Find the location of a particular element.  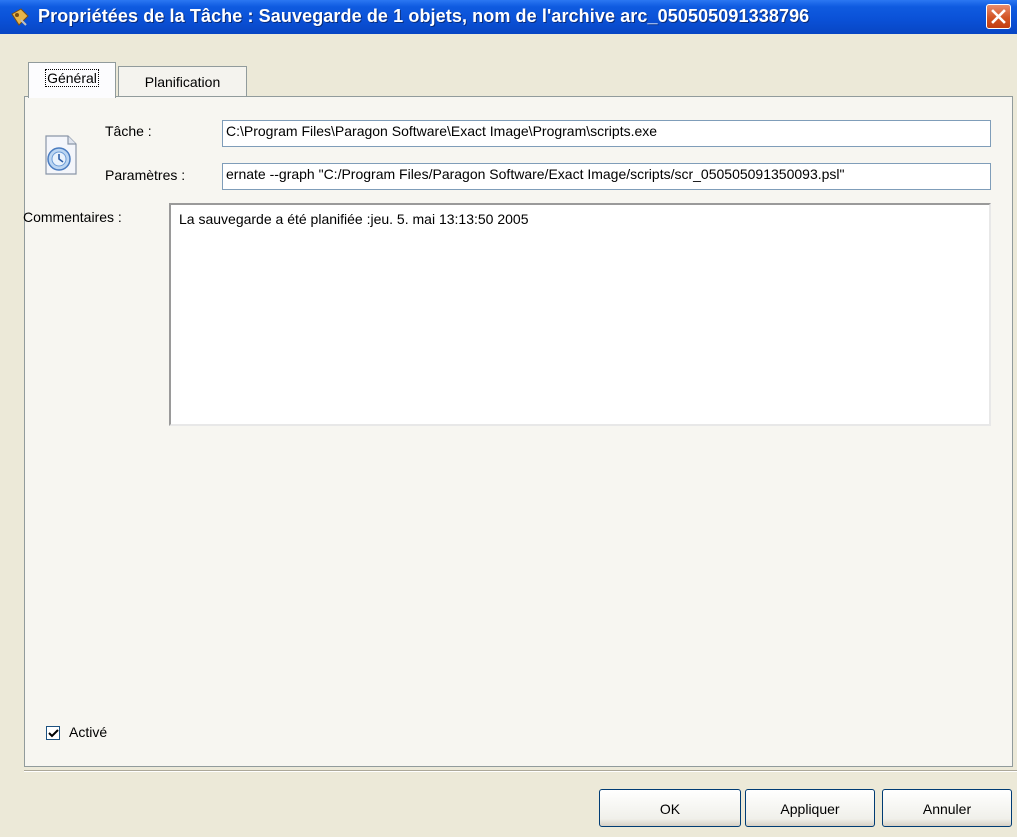

cancel-button: Annuler is located at coordinates (947, 808).